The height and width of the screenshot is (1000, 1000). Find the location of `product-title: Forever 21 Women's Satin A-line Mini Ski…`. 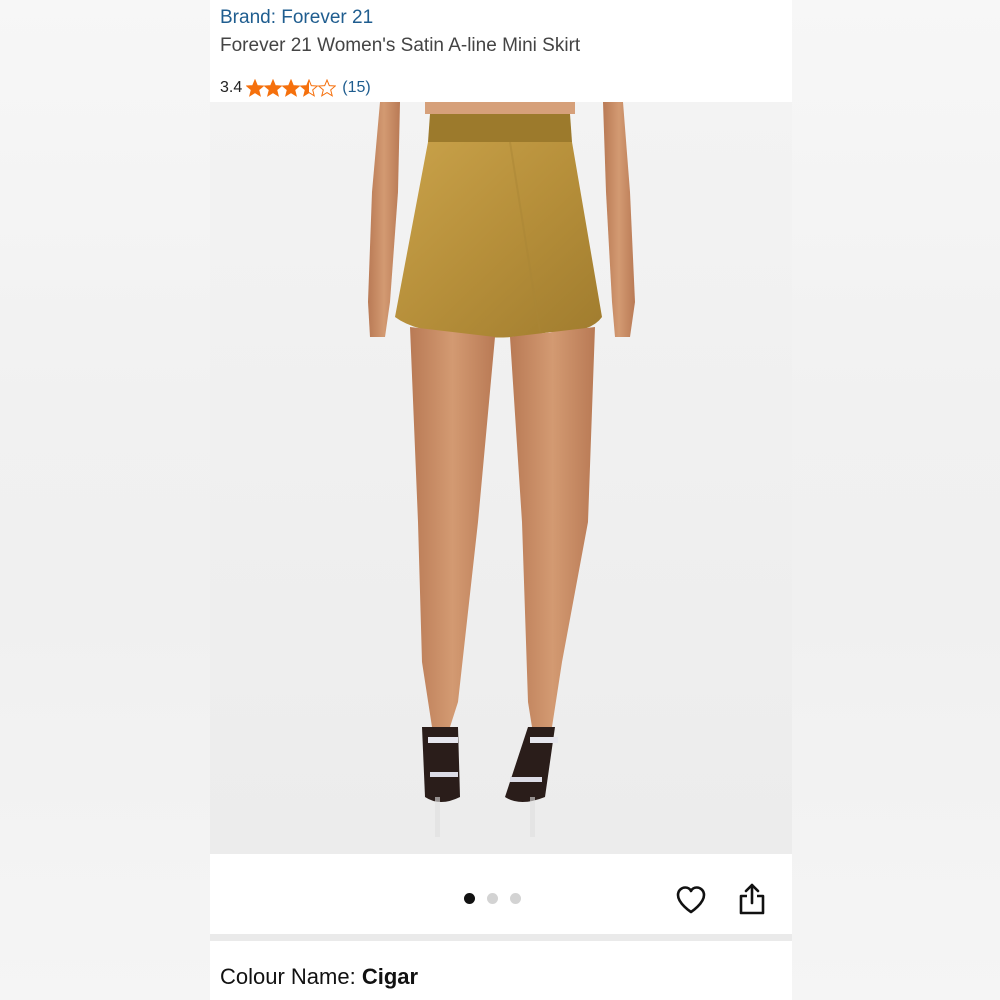

product-title: Forever 21 Women's Satin A-line Mini Ski… is located at coordinates (400, 45).